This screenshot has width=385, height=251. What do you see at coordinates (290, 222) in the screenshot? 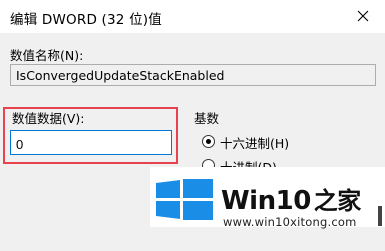
I see `watermark-url: www.win10xitong.com` at bounding box center [290, 222].